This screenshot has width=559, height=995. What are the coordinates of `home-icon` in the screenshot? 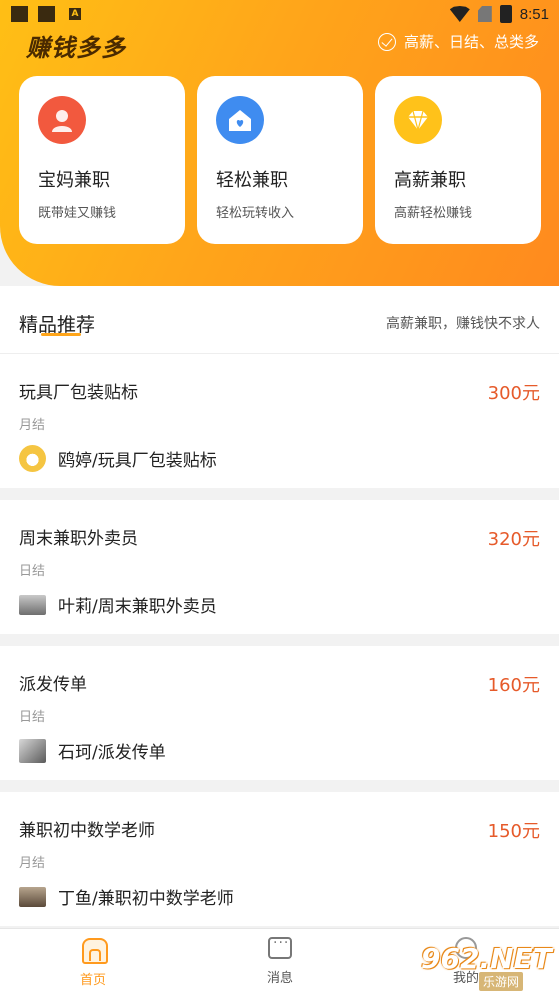 It's located at (94, 950).